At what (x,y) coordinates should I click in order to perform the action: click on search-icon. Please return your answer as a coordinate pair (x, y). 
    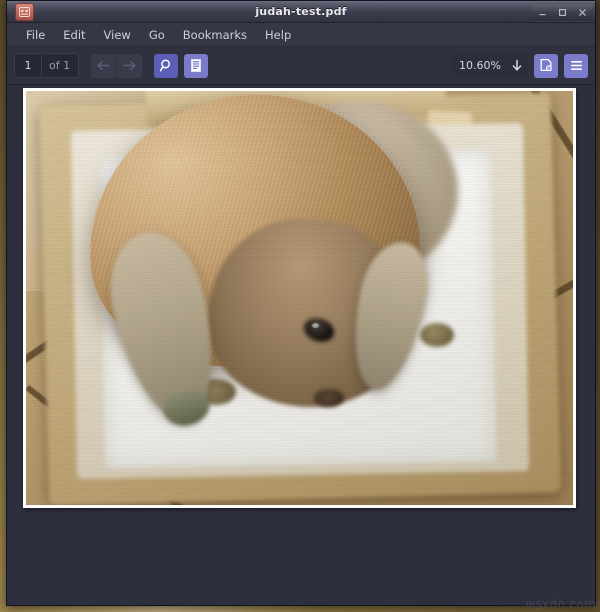
    Looking at the image, I should click on (166, 65).